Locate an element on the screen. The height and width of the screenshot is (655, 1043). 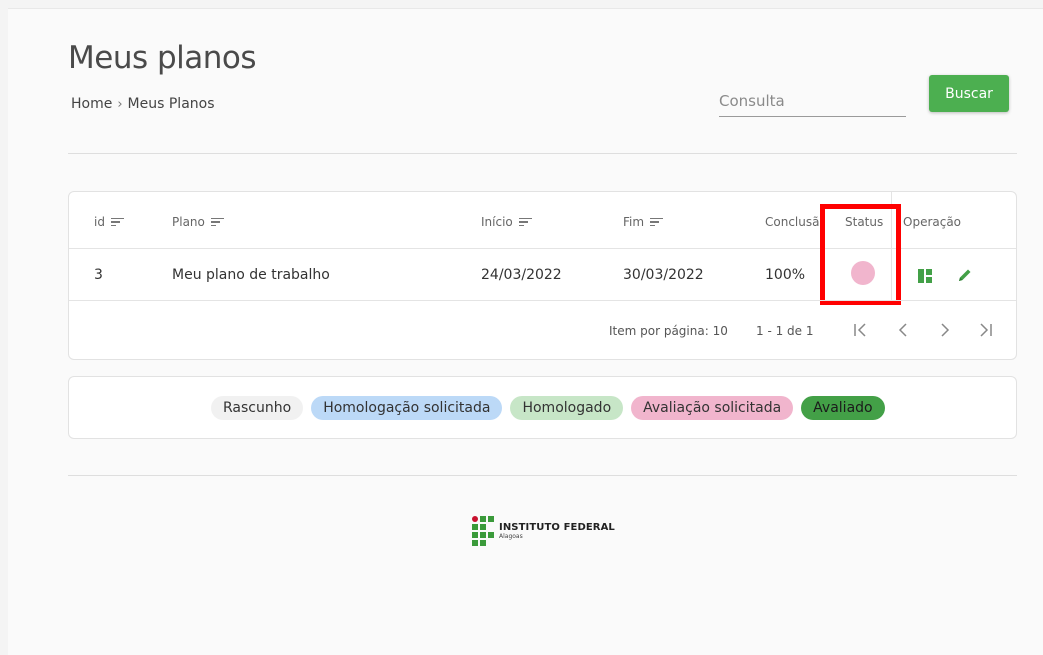
column-header-inicio: Início is located at coordinates (506, 222).